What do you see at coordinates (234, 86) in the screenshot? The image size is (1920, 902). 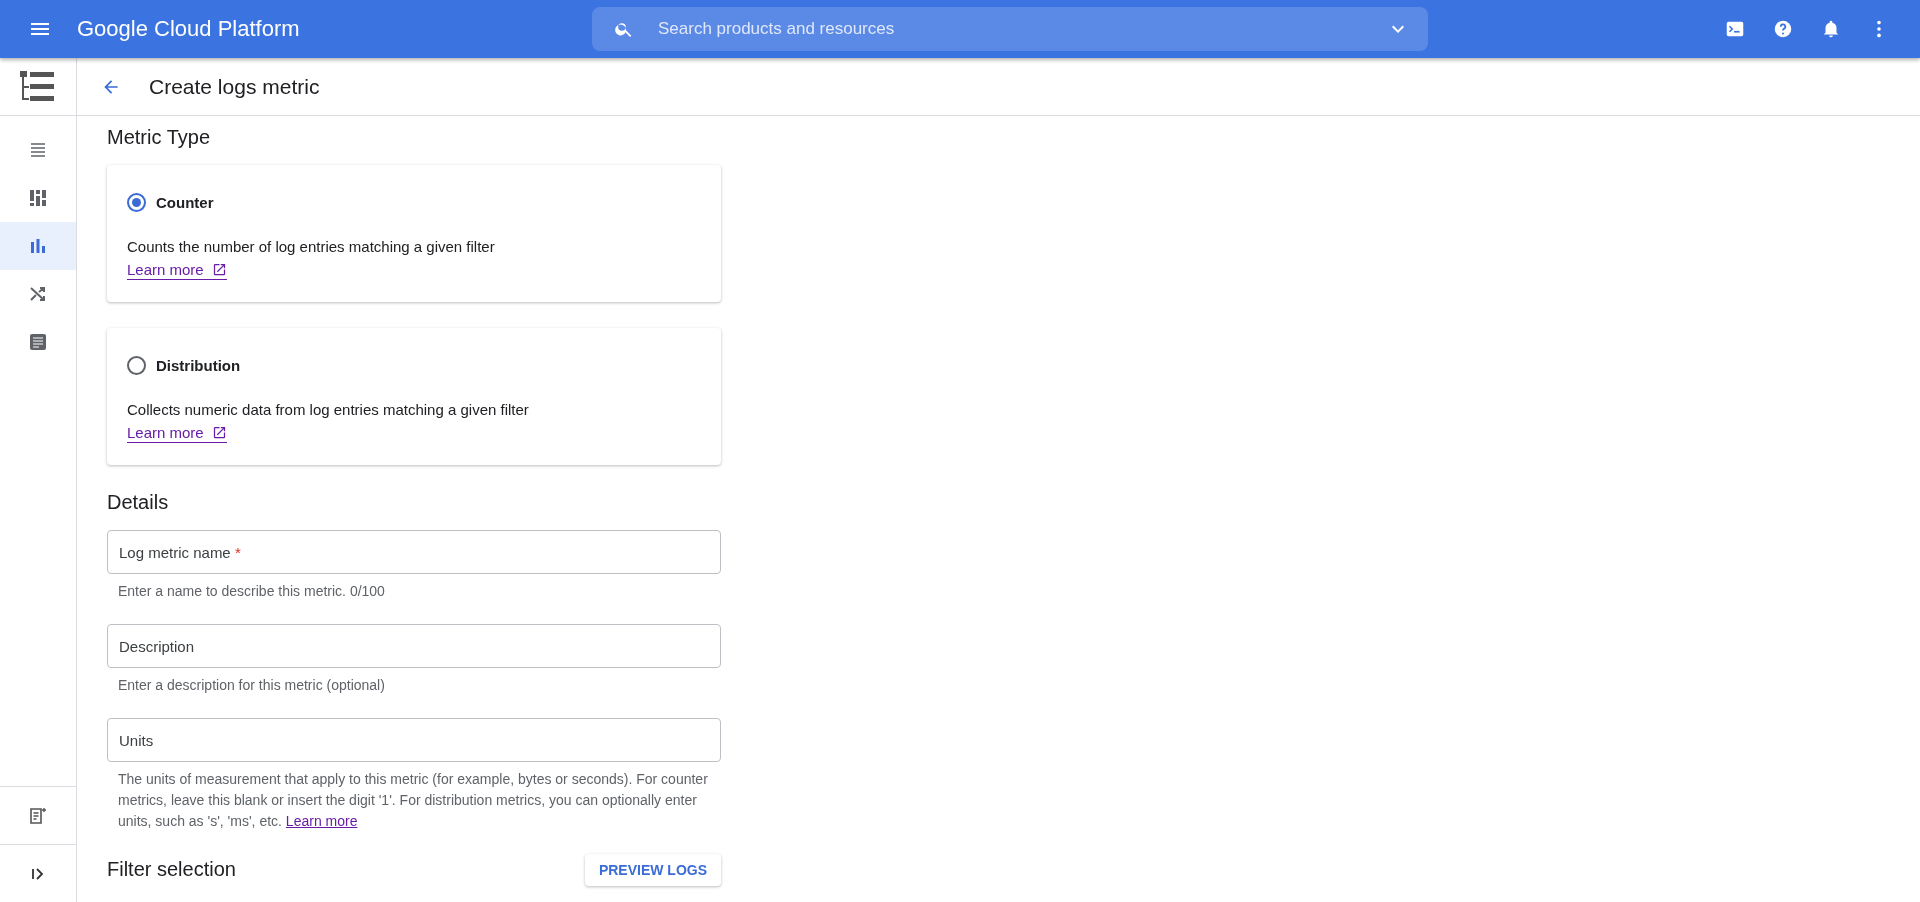 I see `page-title: Create logs metric` at bounding box center [234, 86].